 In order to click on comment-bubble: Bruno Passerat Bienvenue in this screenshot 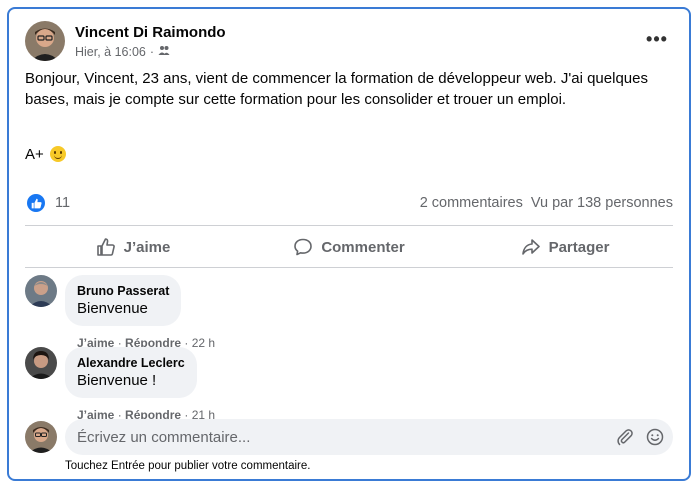, I will do `click(123, 300)`.